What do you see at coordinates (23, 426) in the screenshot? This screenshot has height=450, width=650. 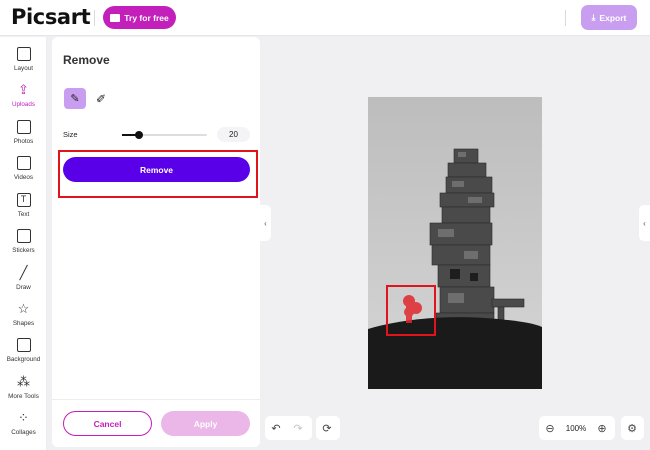 I see `rail-item-collages: ⁘ Collages` at bounding box center [23, 426].